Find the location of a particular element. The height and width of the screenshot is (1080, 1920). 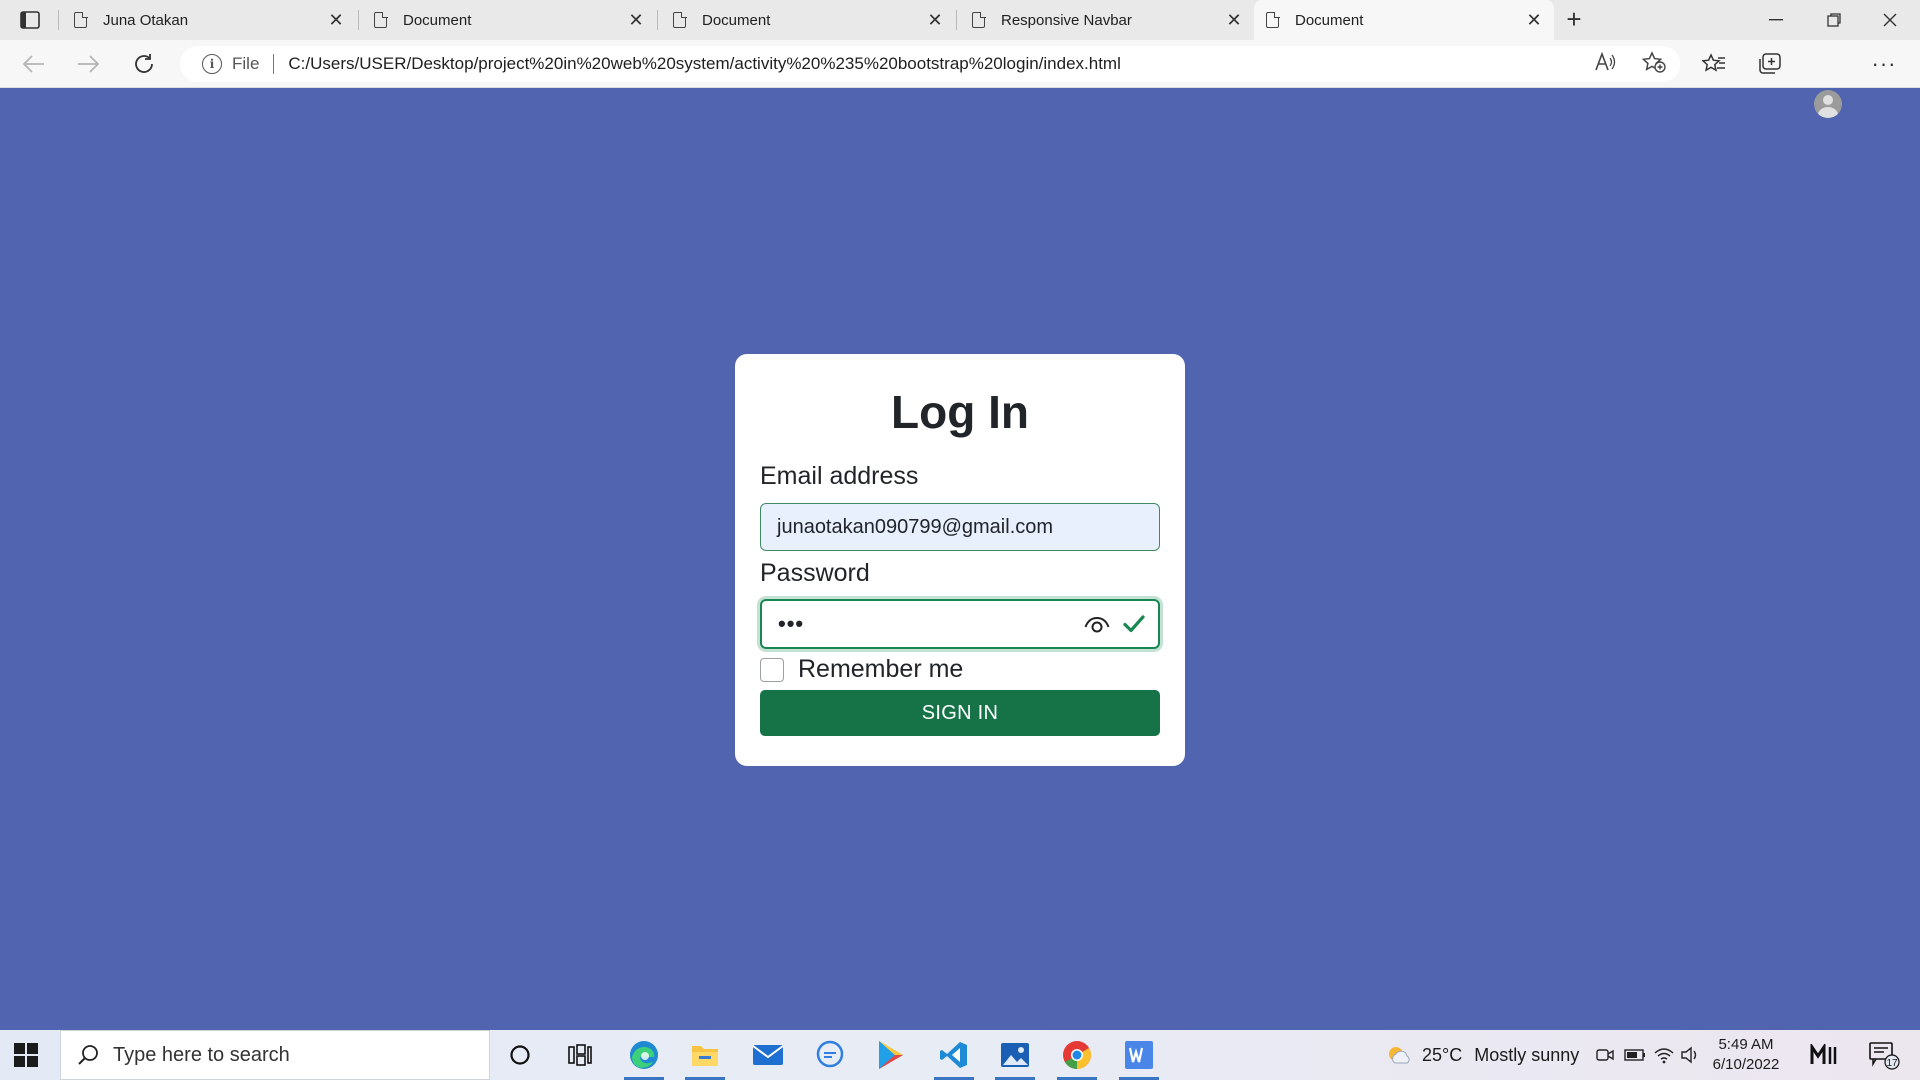

clock-date: 6/10/2022 is located at coordinates (1746, 1064).